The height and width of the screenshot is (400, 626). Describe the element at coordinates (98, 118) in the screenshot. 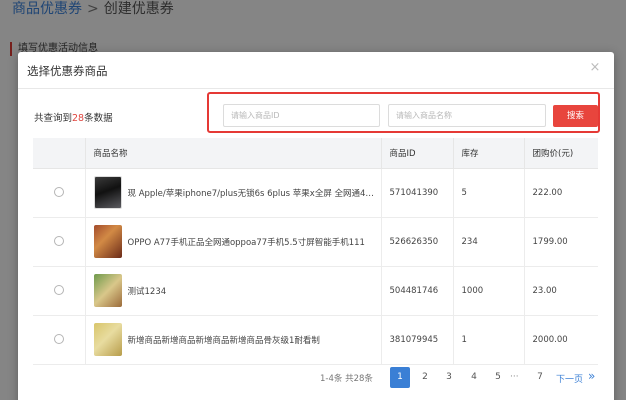

I see `result-count-suffix: 条数据` at that location.